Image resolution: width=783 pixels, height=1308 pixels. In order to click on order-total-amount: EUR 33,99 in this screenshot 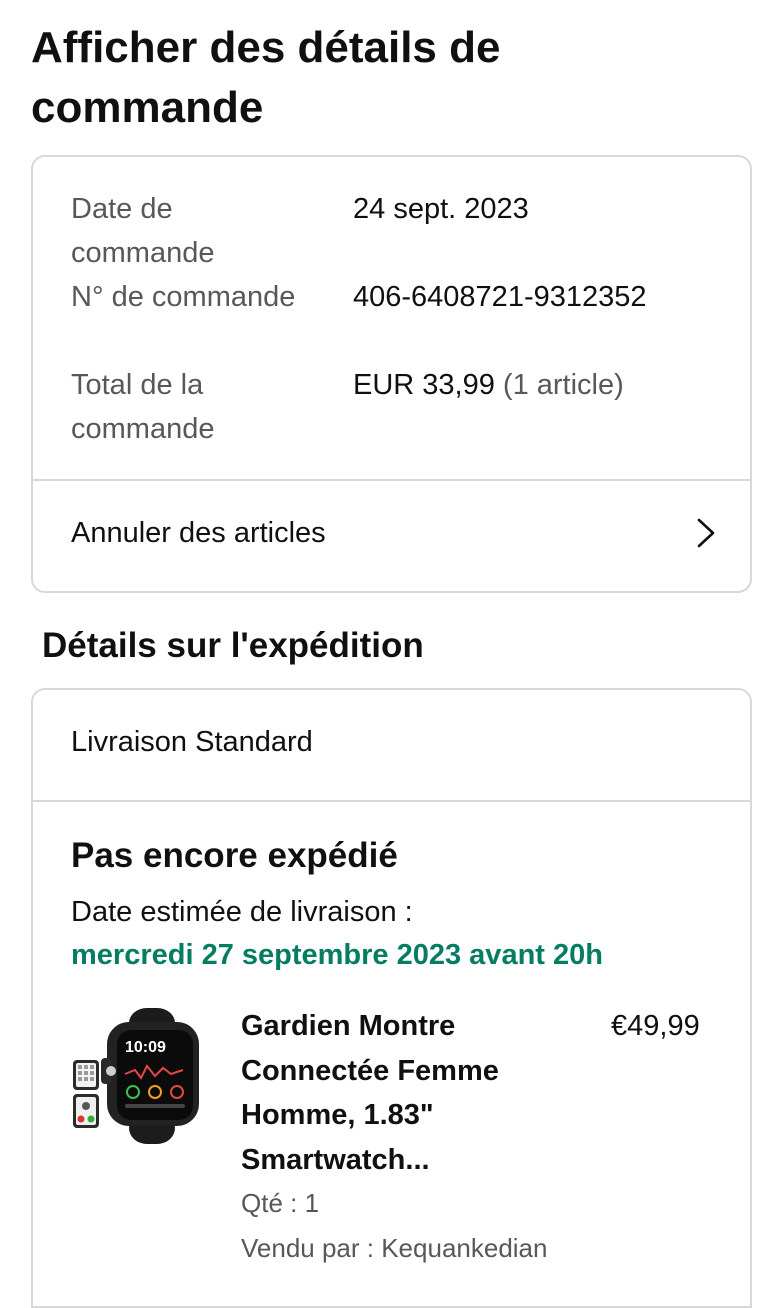, I will do `click(424, 385)`.